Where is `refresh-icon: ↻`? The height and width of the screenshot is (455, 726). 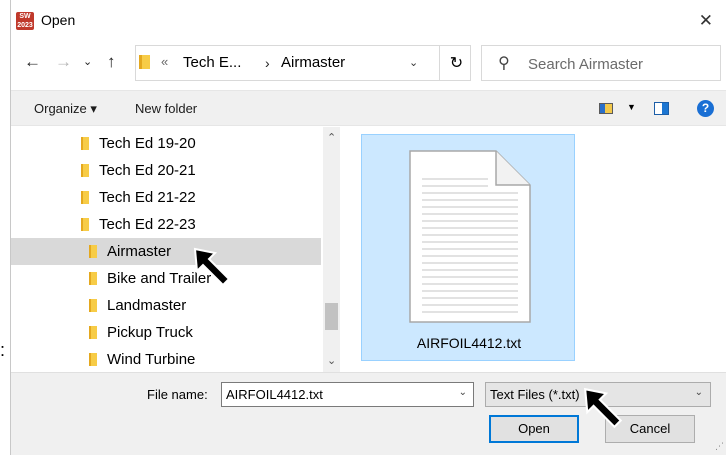
refresh-icon: ↻ is located at coordinates (456, 63).